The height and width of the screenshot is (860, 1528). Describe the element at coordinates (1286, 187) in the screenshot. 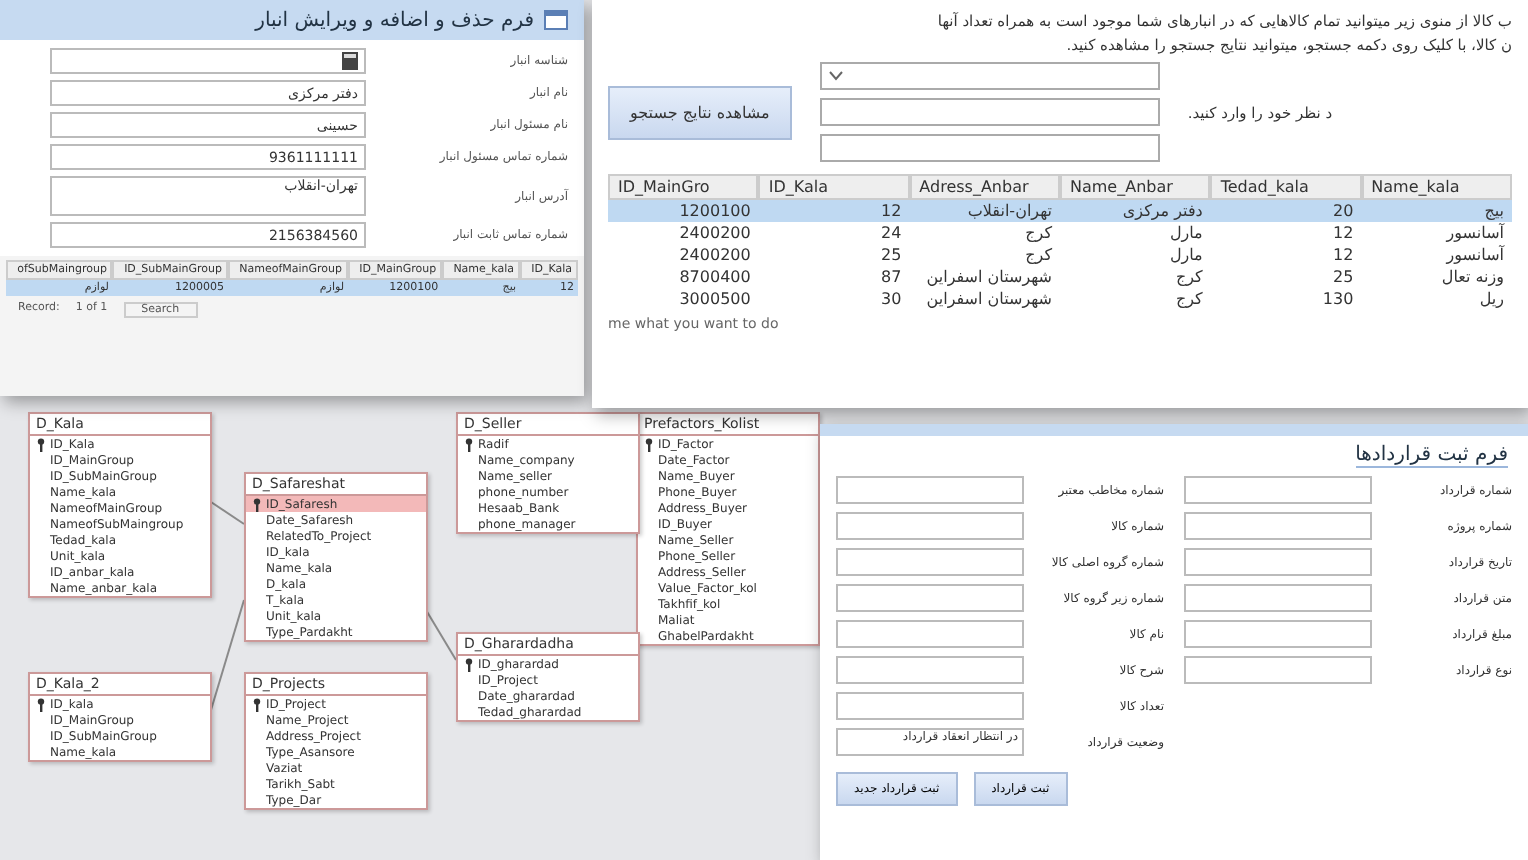

I see `column-header: Tedad_kala` at that location.